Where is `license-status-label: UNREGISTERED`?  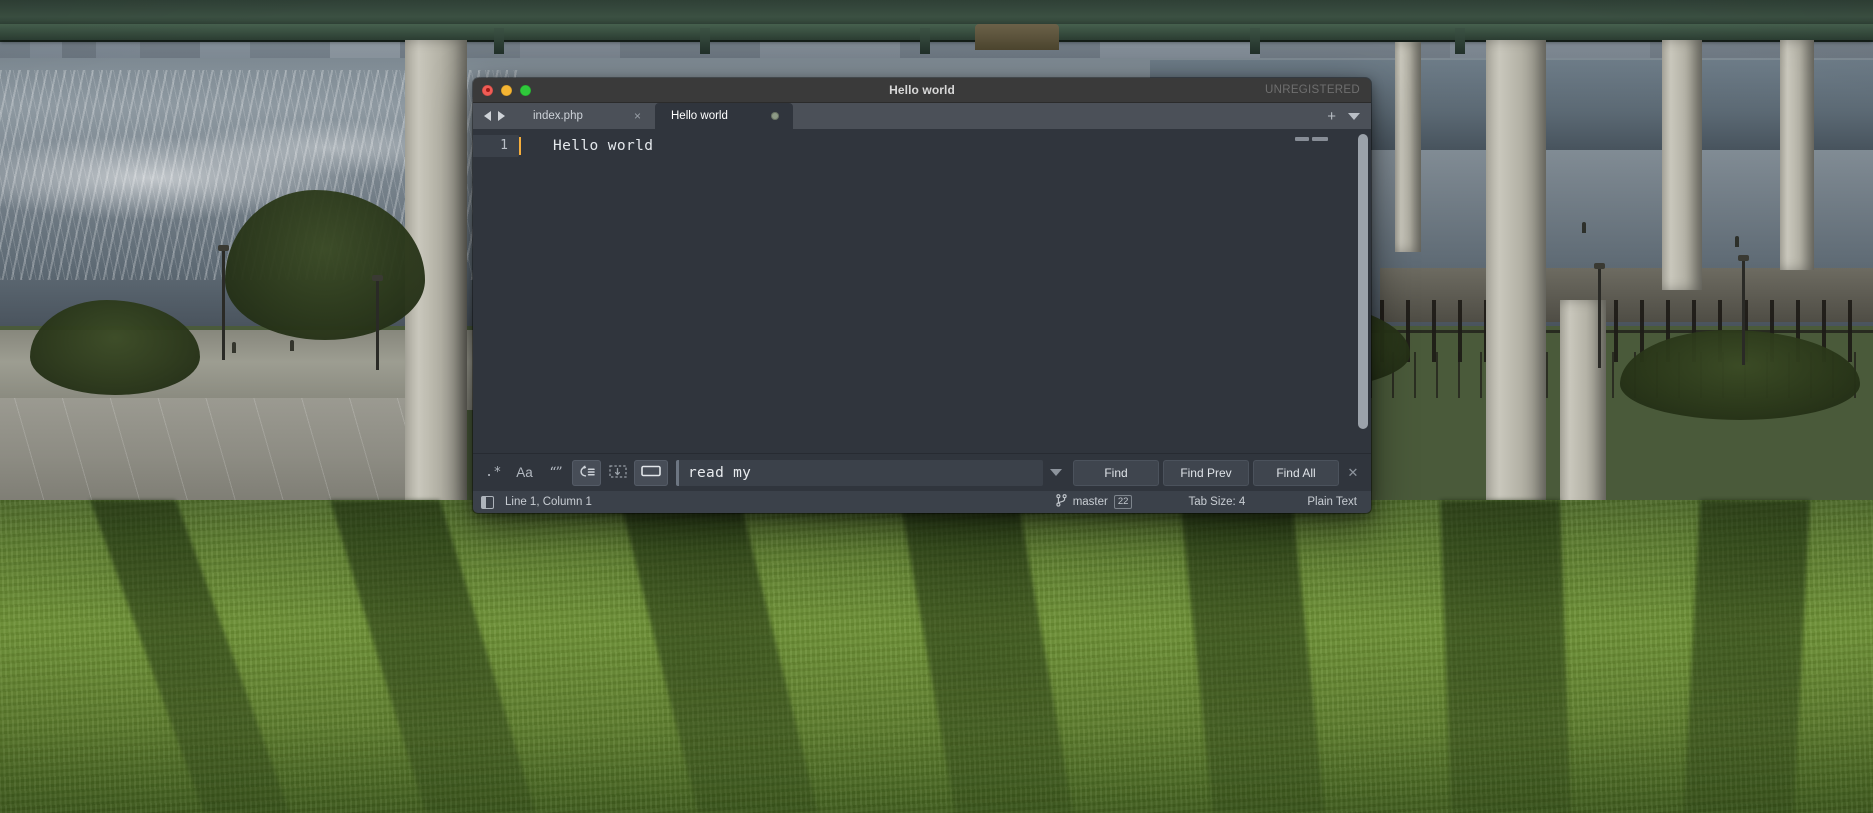 license-status-label: UNREGISTERED is located at coordinates (1312, 90).